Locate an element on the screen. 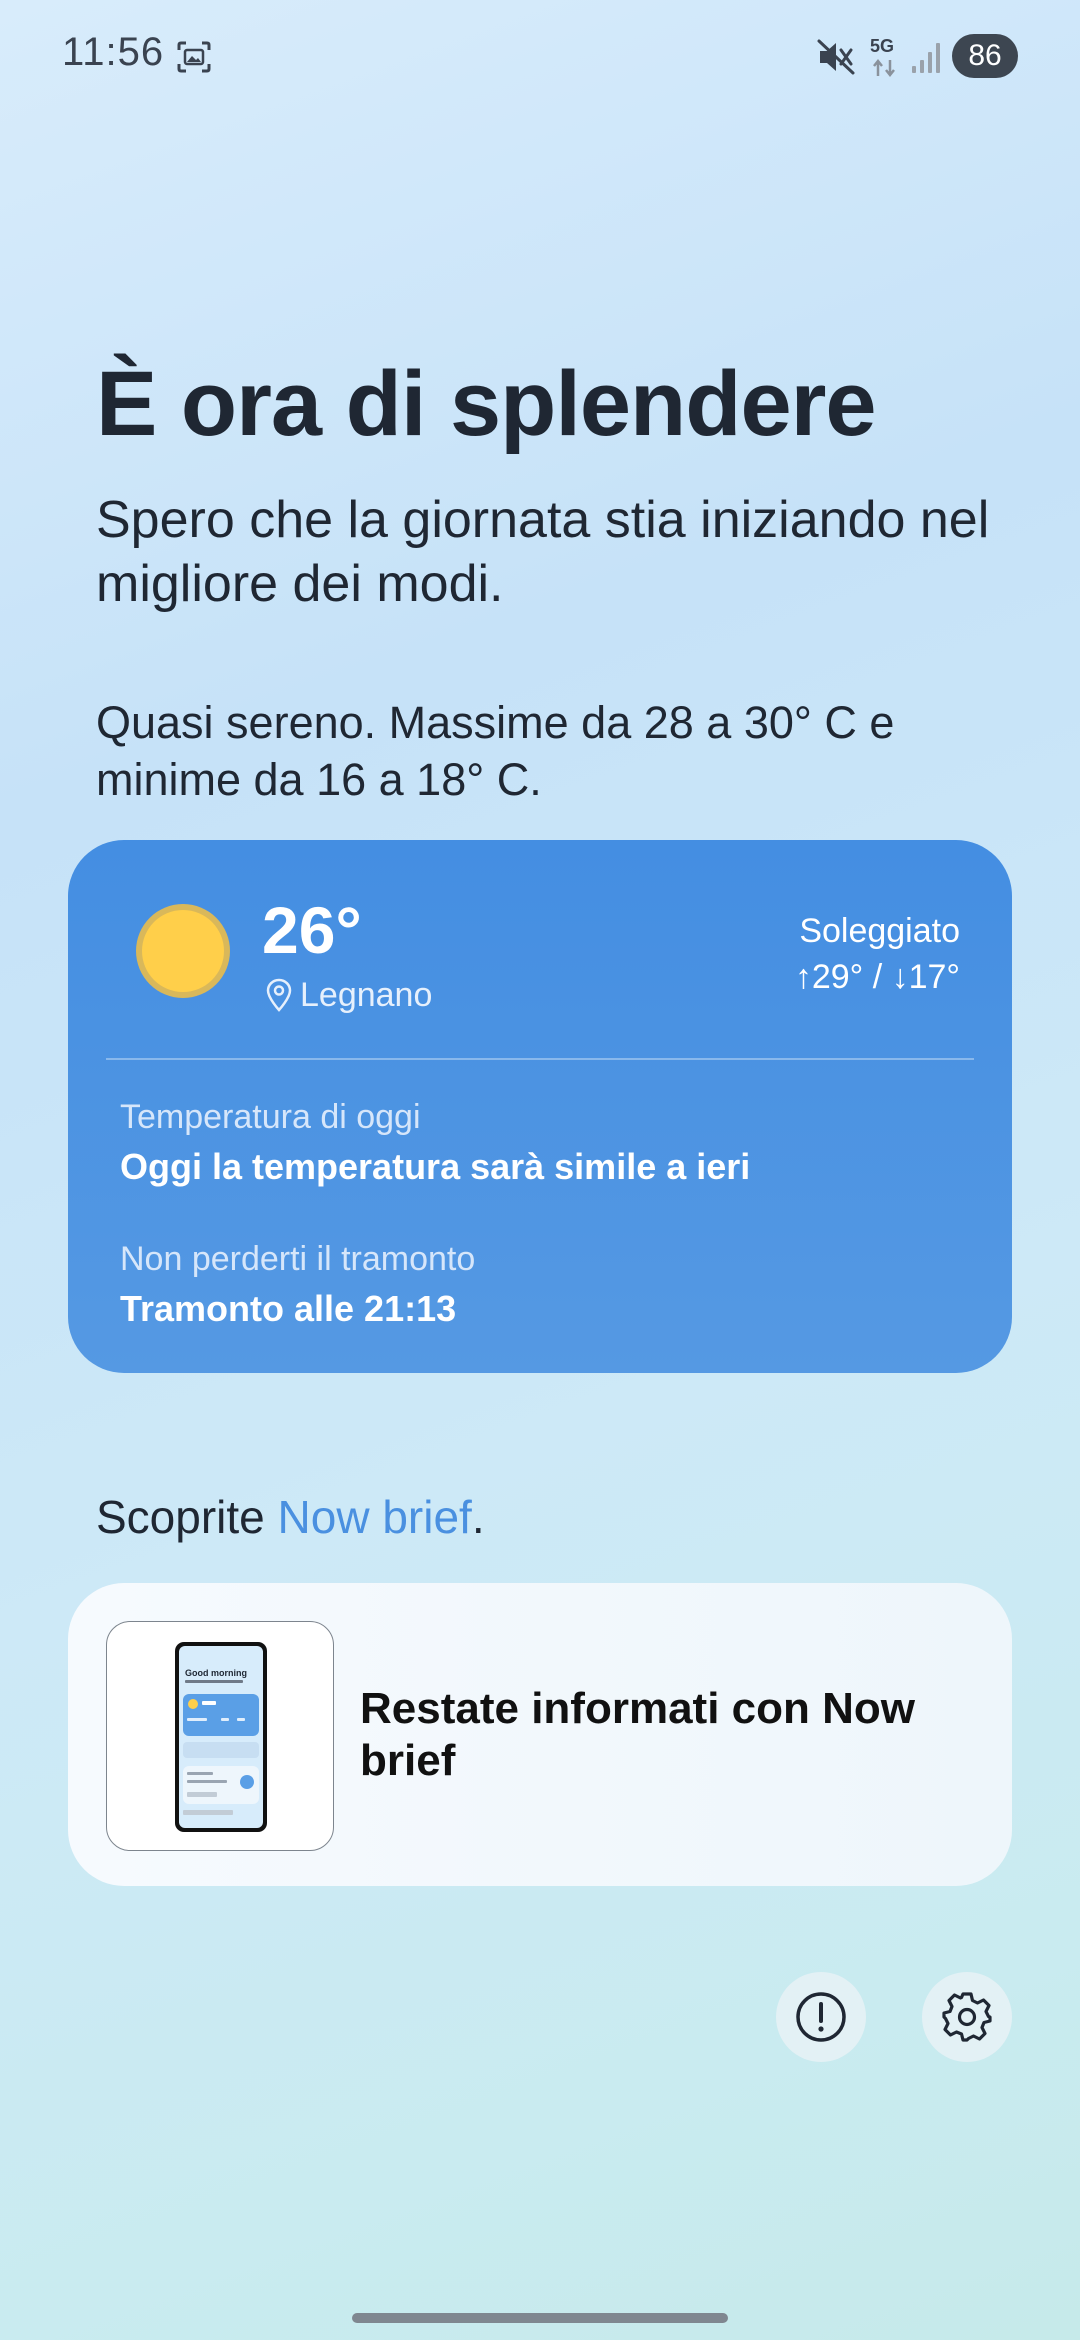  info-icon is located at coordinates (821, 2017).